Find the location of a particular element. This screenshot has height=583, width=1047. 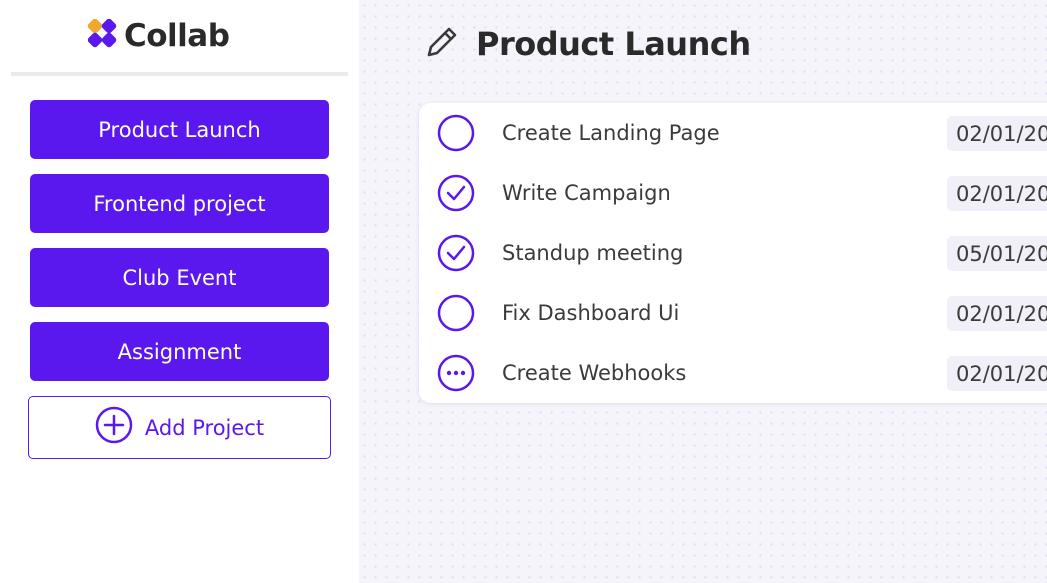

task-name: Write Campaign is located at coordinates (586, 193).